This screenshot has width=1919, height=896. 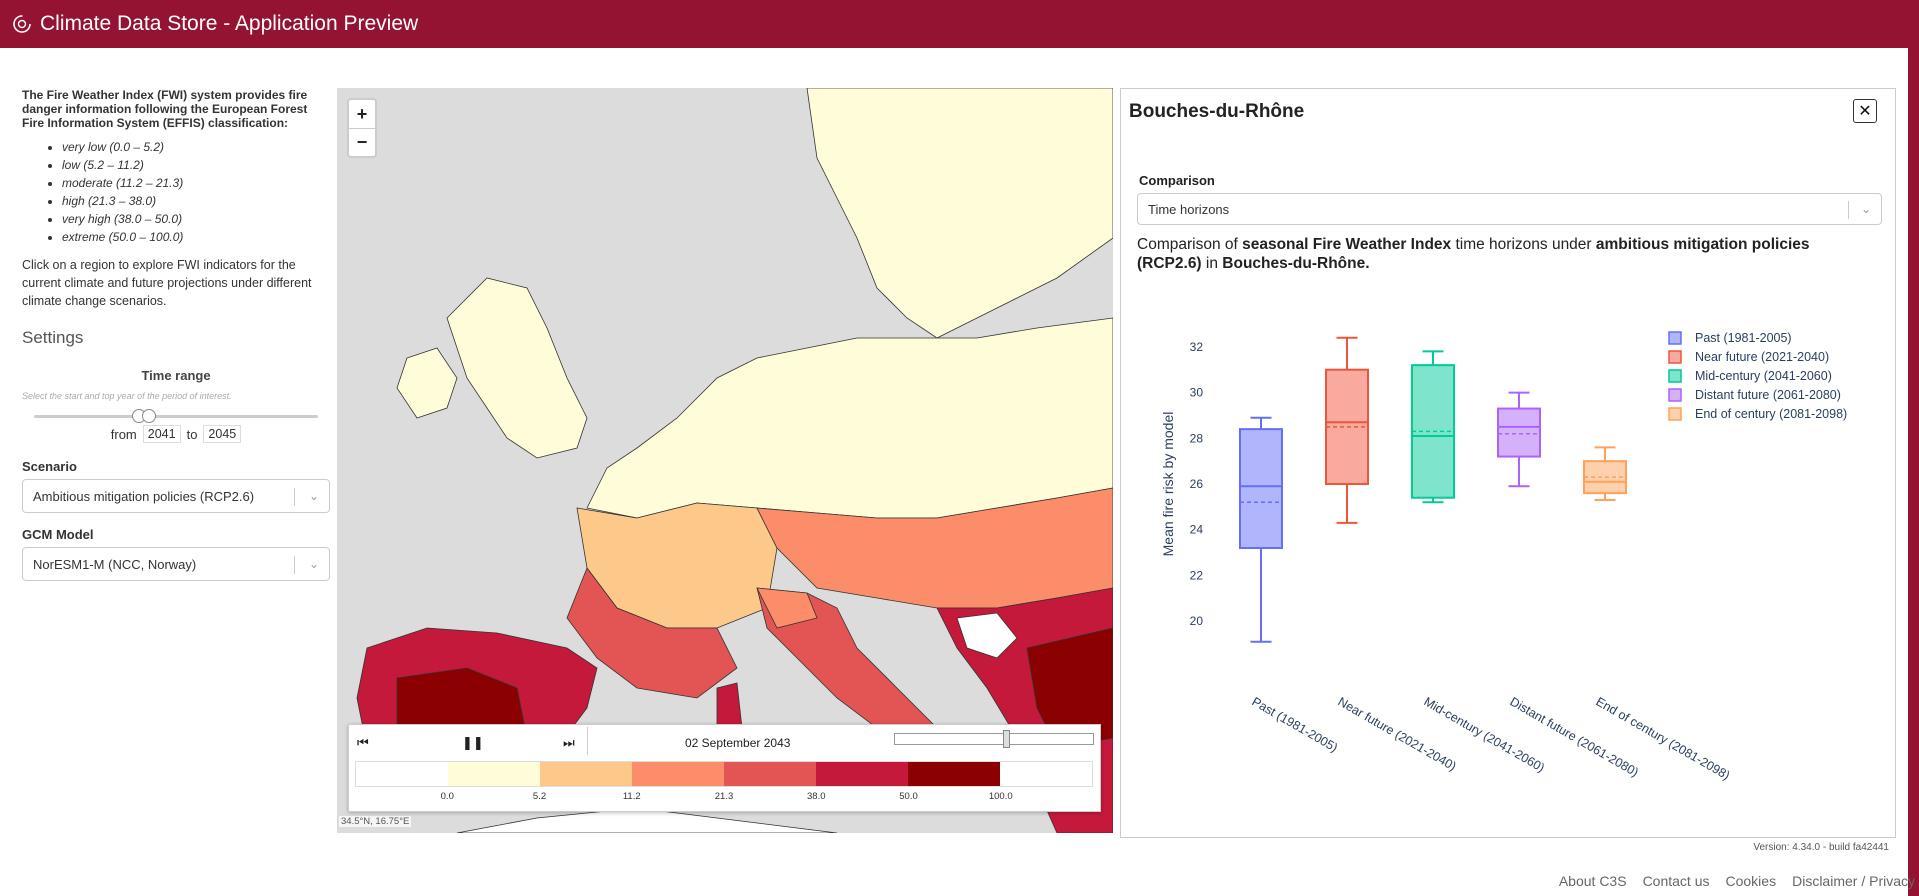 What do you see at coordinates (1007, 739) in the screenshot?
I see `time-slider-handle` at bounding box center [1007, 739].